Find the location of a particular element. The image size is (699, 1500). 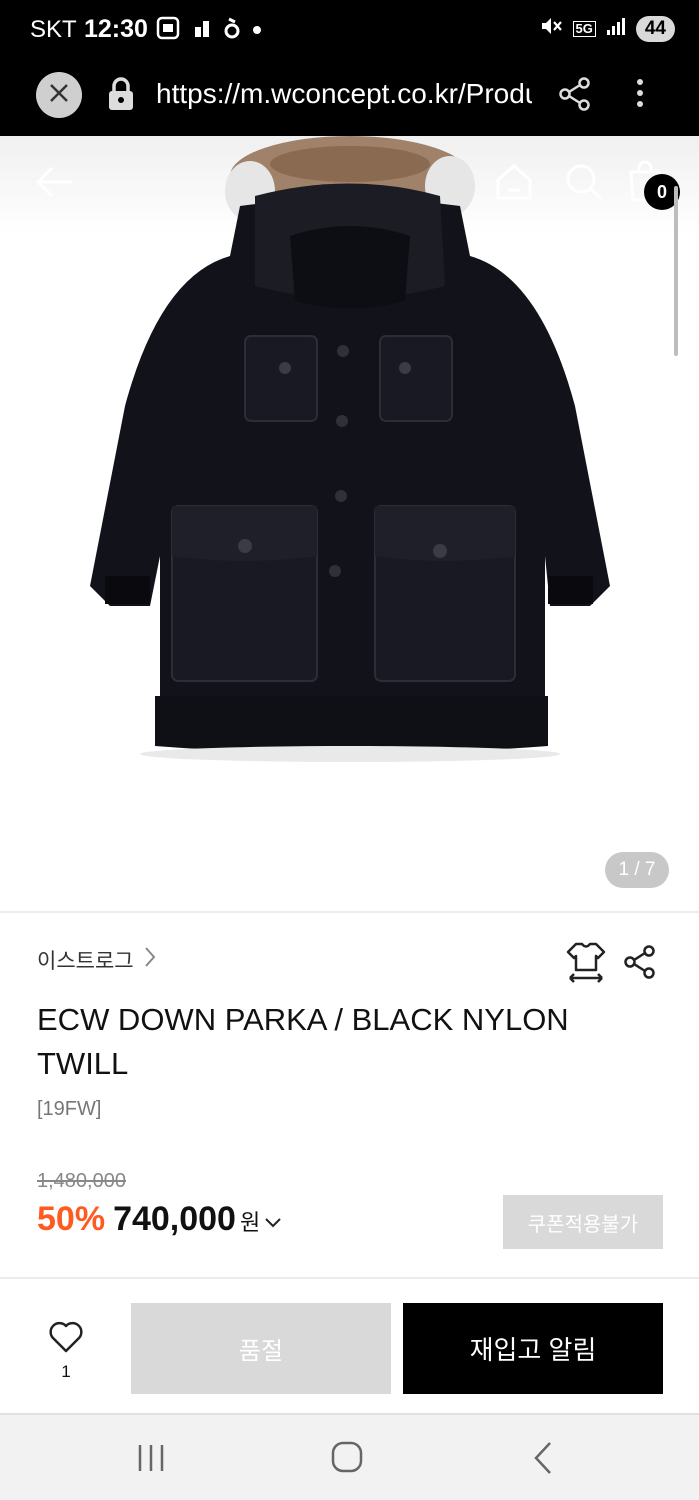

close-tab-button is located at coordinates (59, 95).